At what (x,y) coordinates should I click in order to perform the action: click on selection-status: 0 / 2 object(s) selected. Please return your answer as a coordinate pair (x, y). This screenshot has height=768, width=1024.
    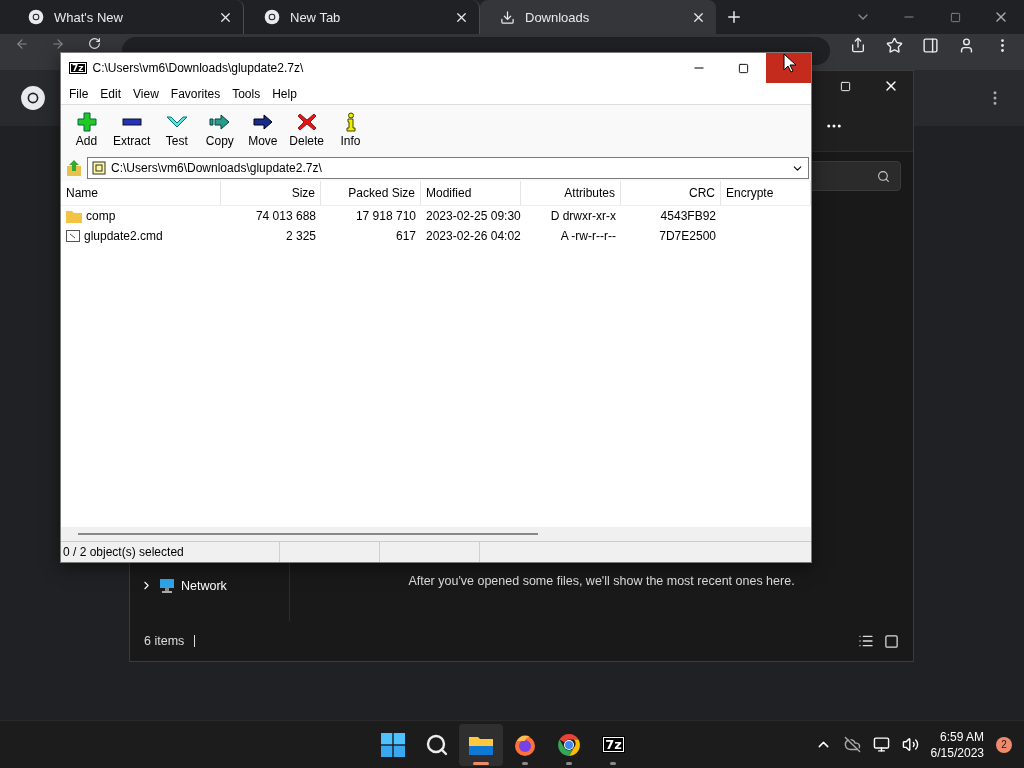
    Looking at the image, I should click on (123, 552).